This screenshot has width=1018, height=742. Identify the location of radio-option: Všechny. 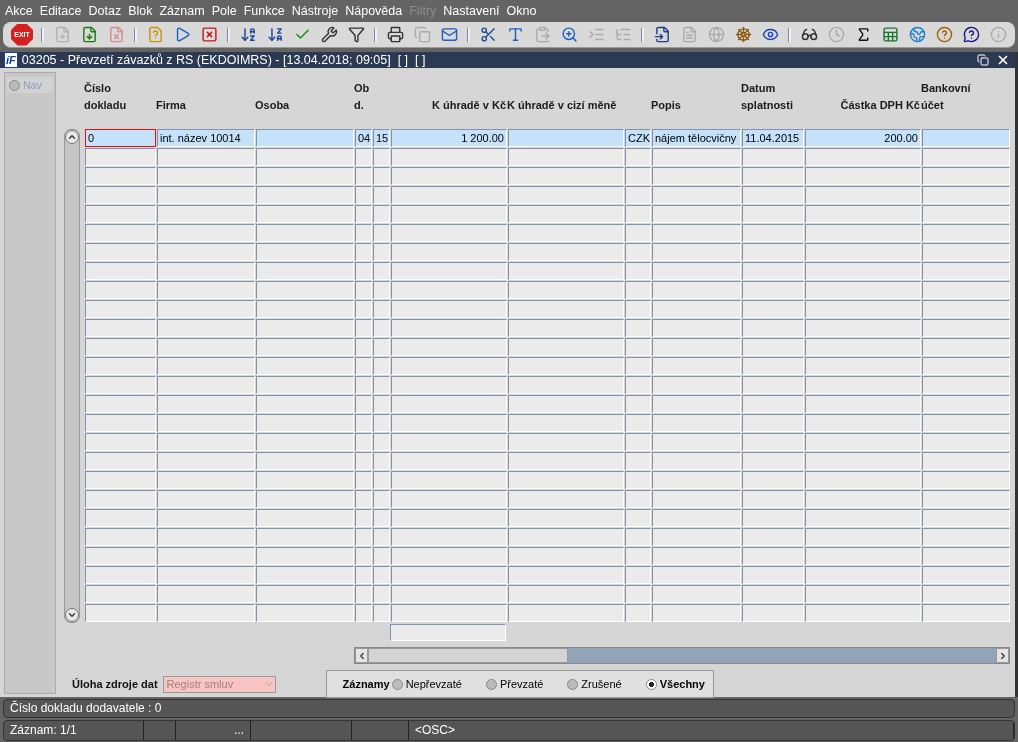
(675, 684).